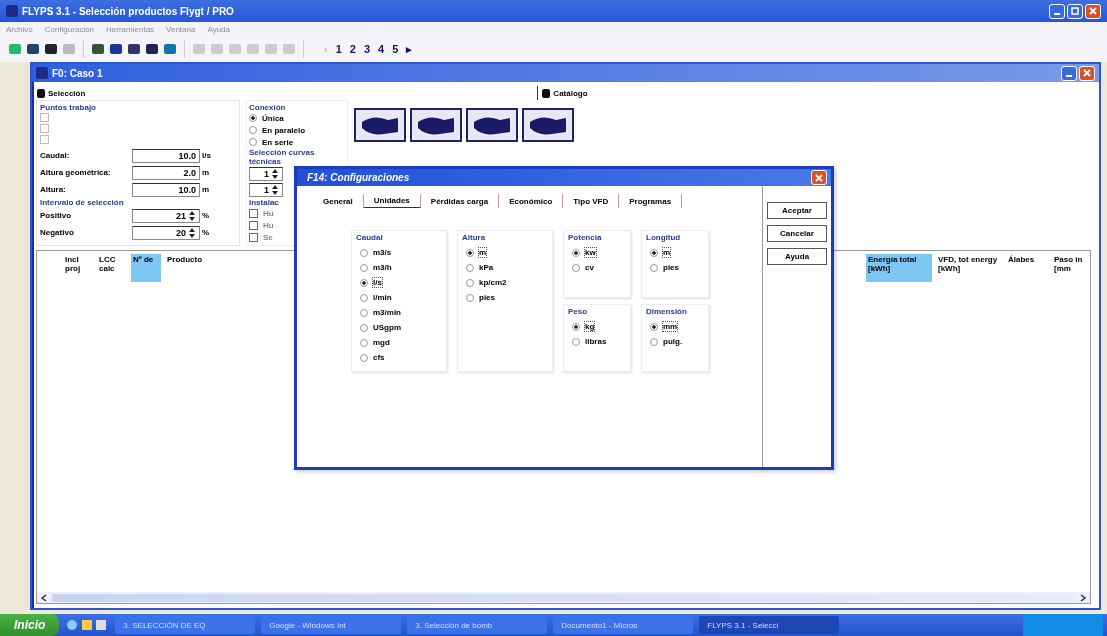 The height and width of the screenshot is (636, 1107). Describe the element at coordinates (1071, 268) in the screenshot. I see `column-header: Paso in [mm` at that location.